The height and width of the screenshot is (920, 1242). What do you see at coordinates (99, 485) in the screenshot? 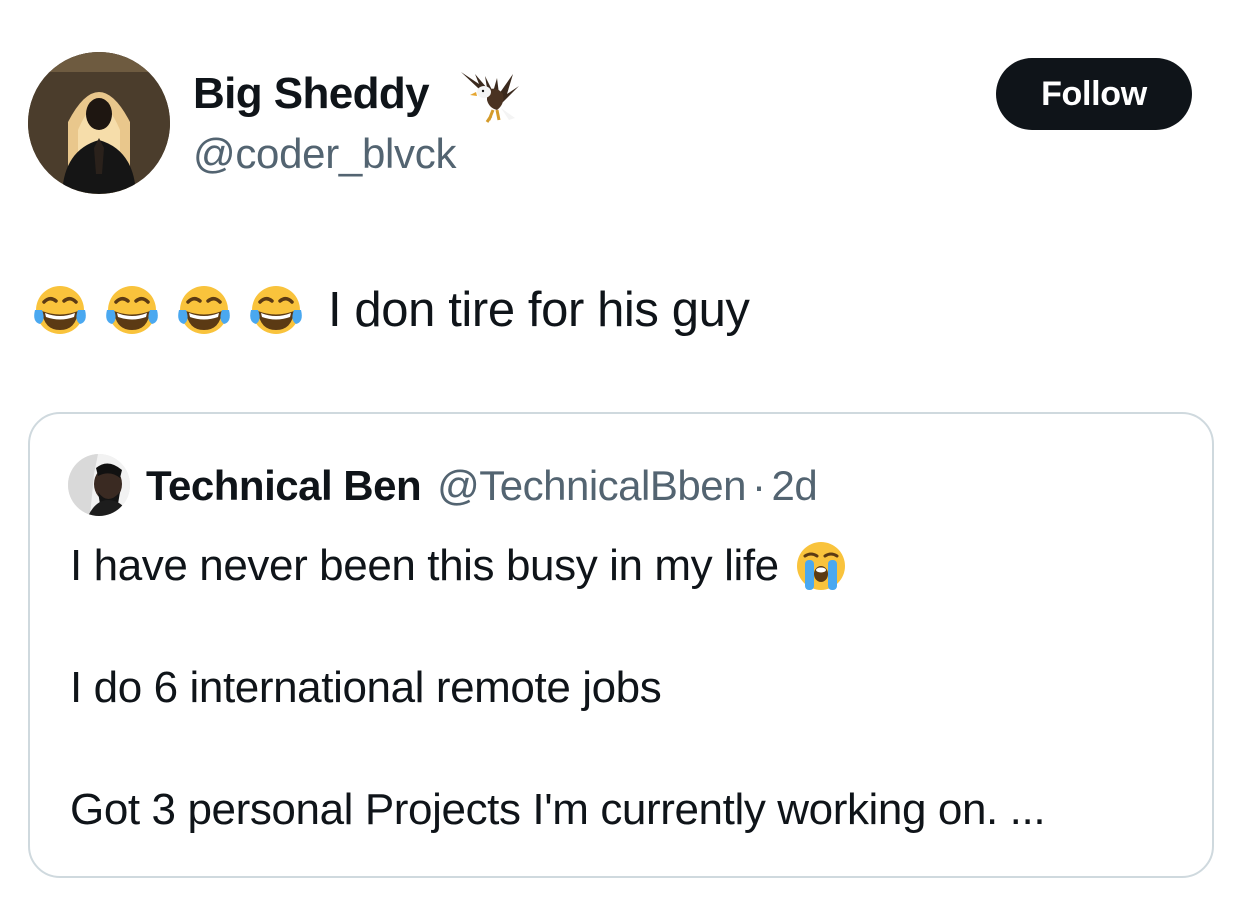
I see `quoted-author-avatar` at bounding box center [99, 485].